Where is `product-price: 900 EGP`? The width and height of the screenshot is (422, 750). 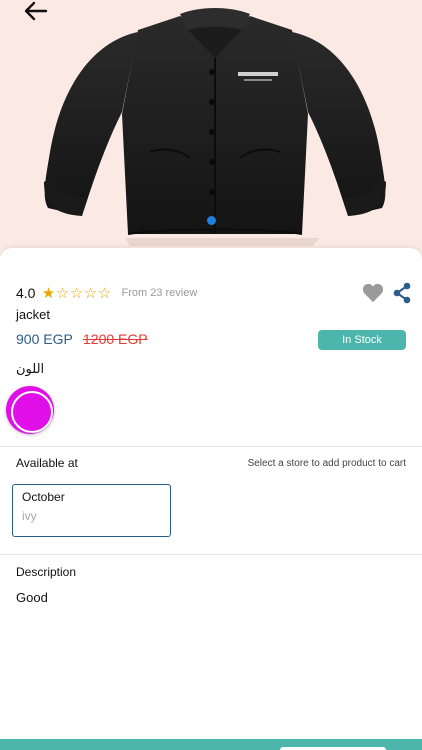 product-price: 900 EGP is located at coordinates (44, 339).